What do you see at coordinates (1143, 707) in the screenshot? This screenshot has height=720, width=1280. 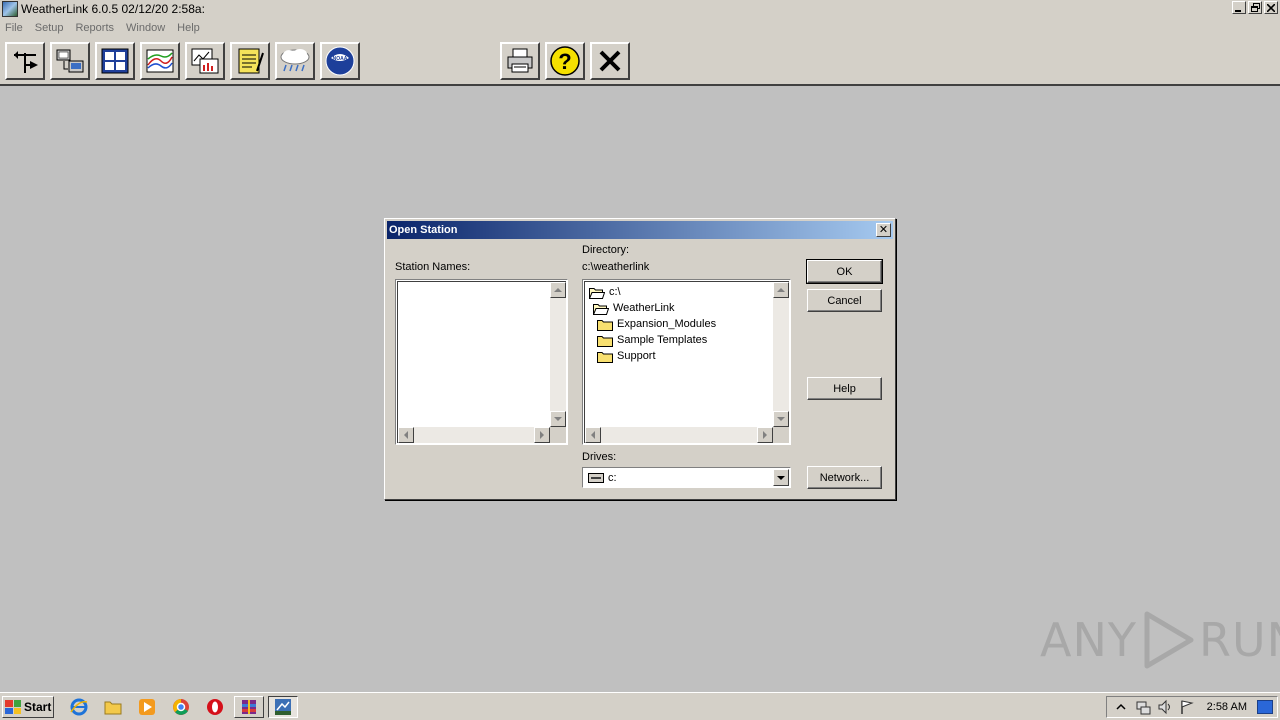 I see `network-tray-button` at bounding box center [1143, 707].